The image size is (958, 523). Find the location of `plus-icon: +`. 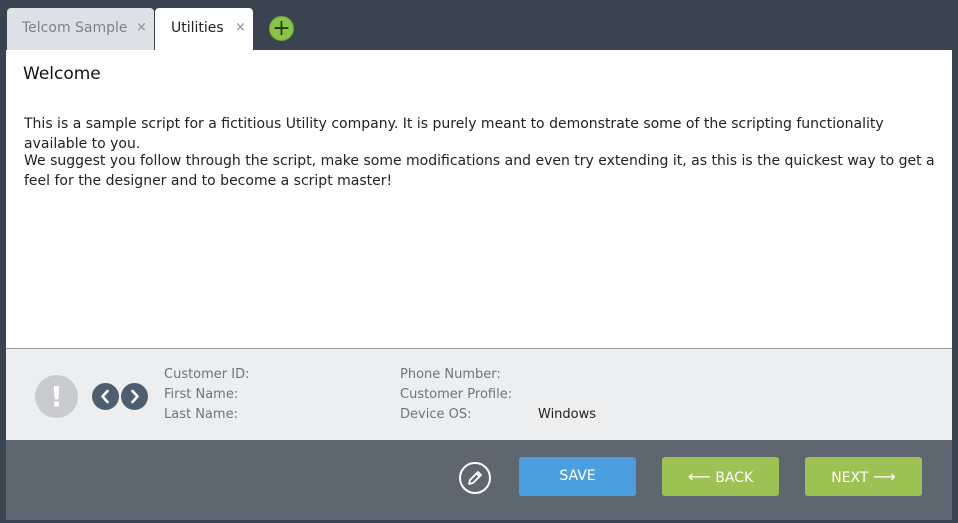

plus-icon: + is located at coordinates (281, 28).